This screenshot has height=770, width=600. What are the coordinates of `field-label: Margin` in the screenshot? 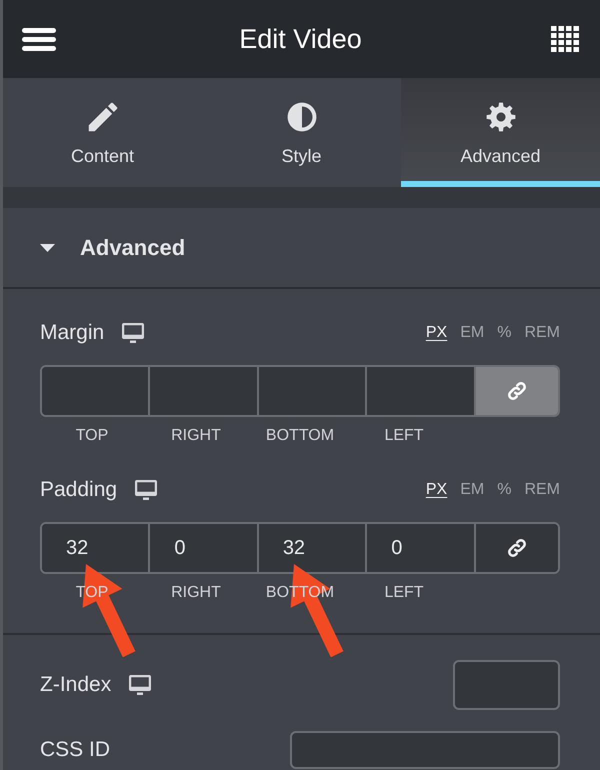 It's located at (72, 333).